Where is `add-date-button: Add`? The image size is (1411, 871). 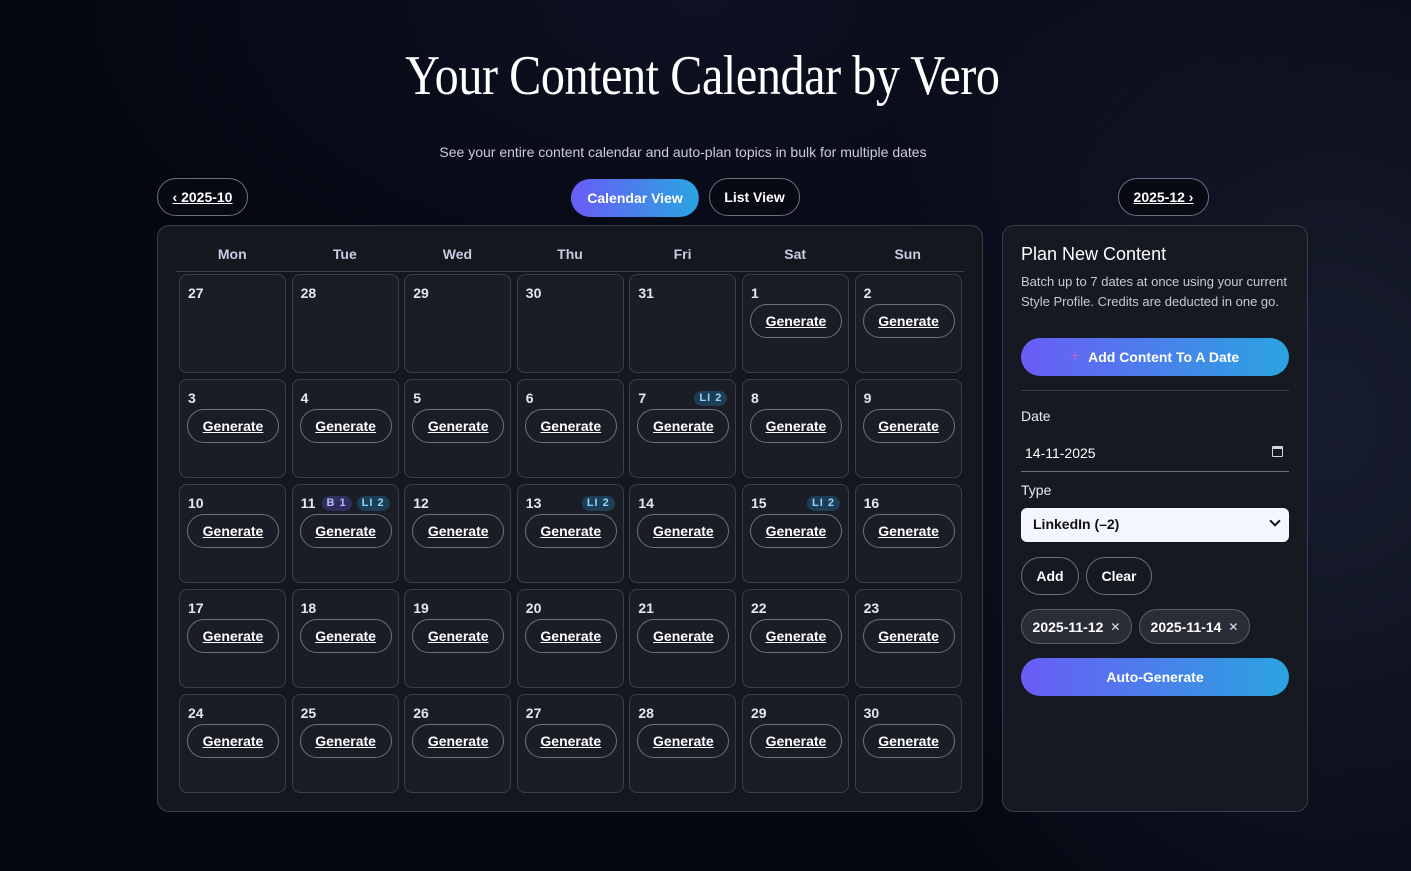
add-date-button: Add is located at coordinates (1050, 576).